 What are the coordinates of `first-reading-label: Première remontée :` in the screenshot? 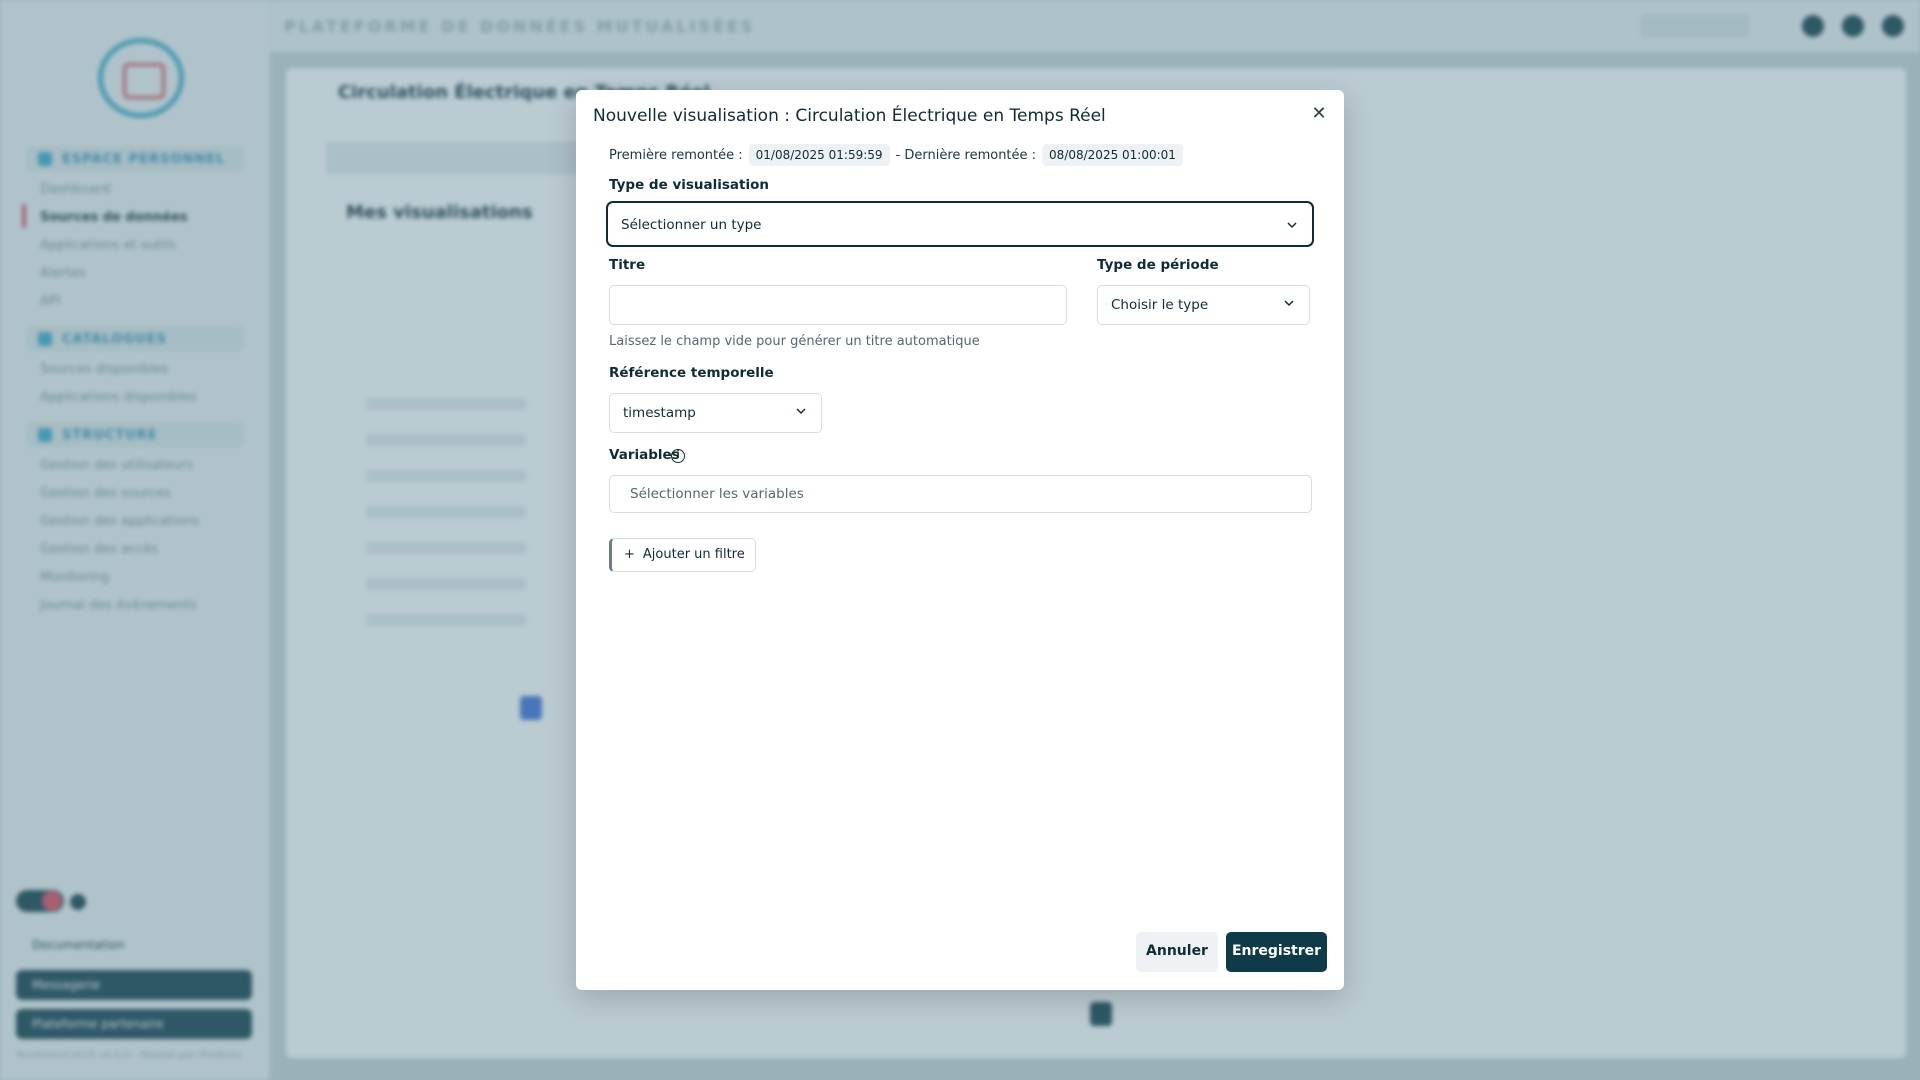 It's located at (676, 155).